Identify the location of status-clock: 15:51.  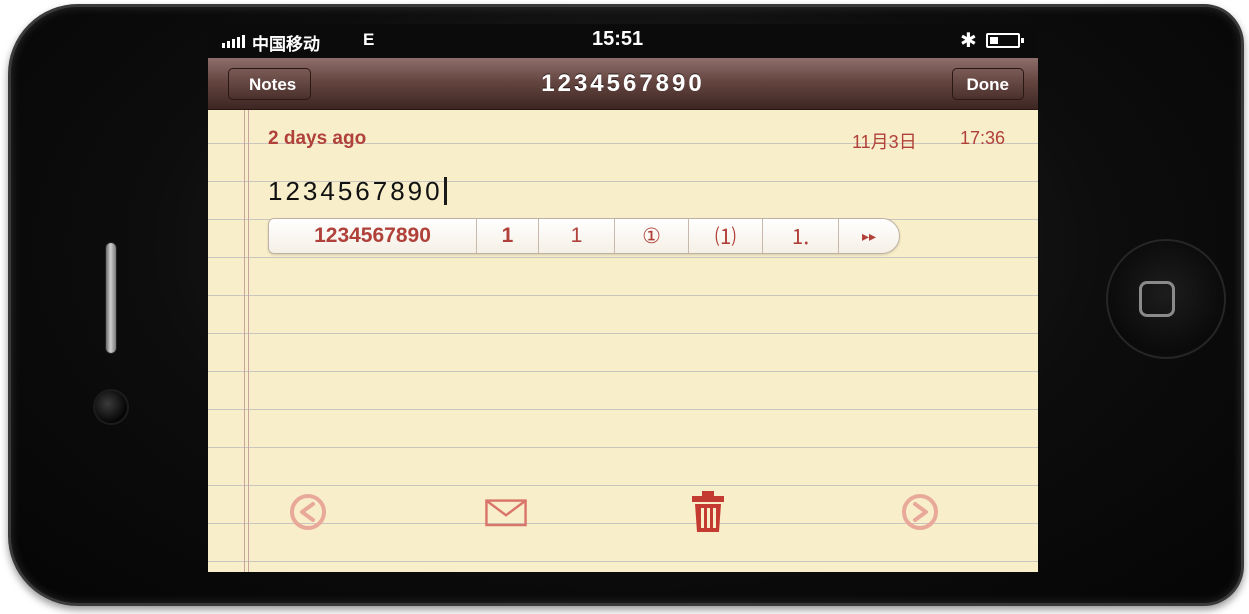
(618, 39).